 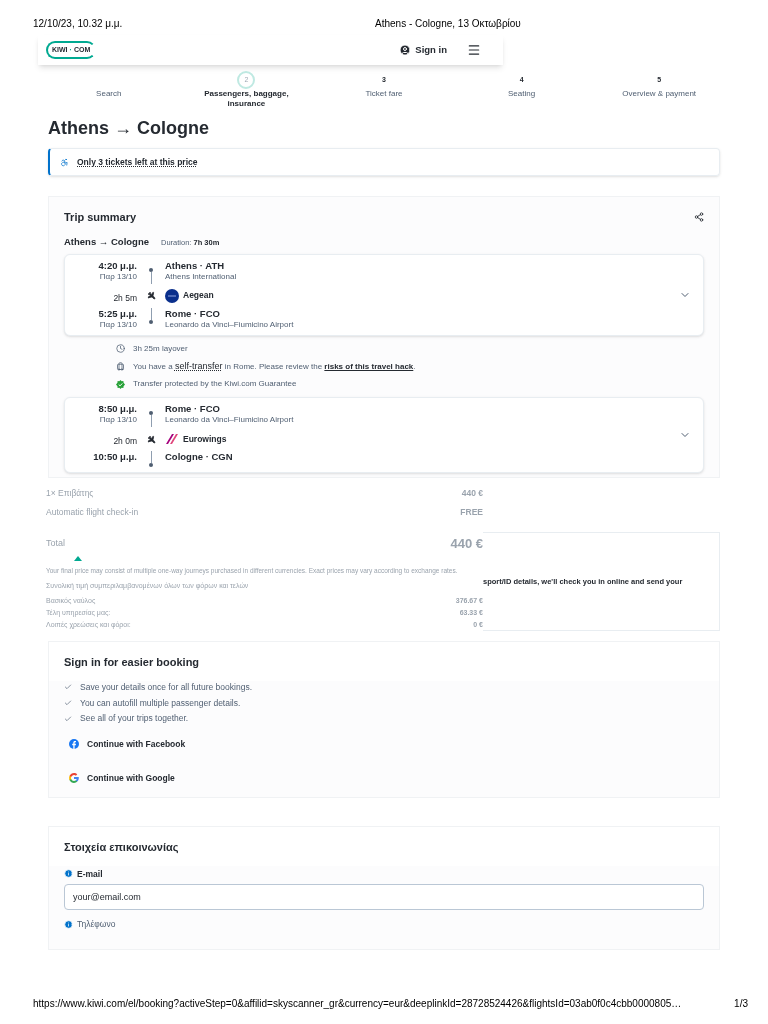 What do you see at coordinates (109, 91) in the screenshot?
I see `progress-step: Search` at bounding box center [109, 91].